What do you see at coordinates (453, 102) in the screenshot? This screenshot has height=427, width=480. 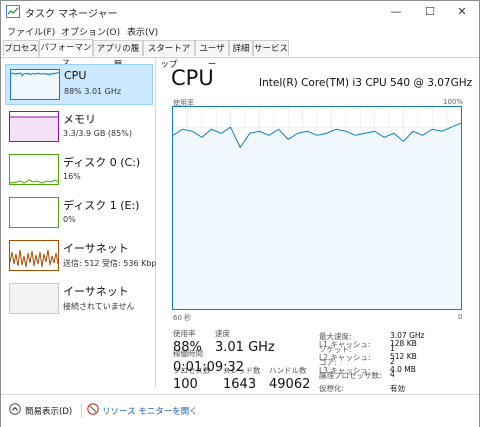 I see `graph-max-label: 100%` at bounding box center [453, 102].